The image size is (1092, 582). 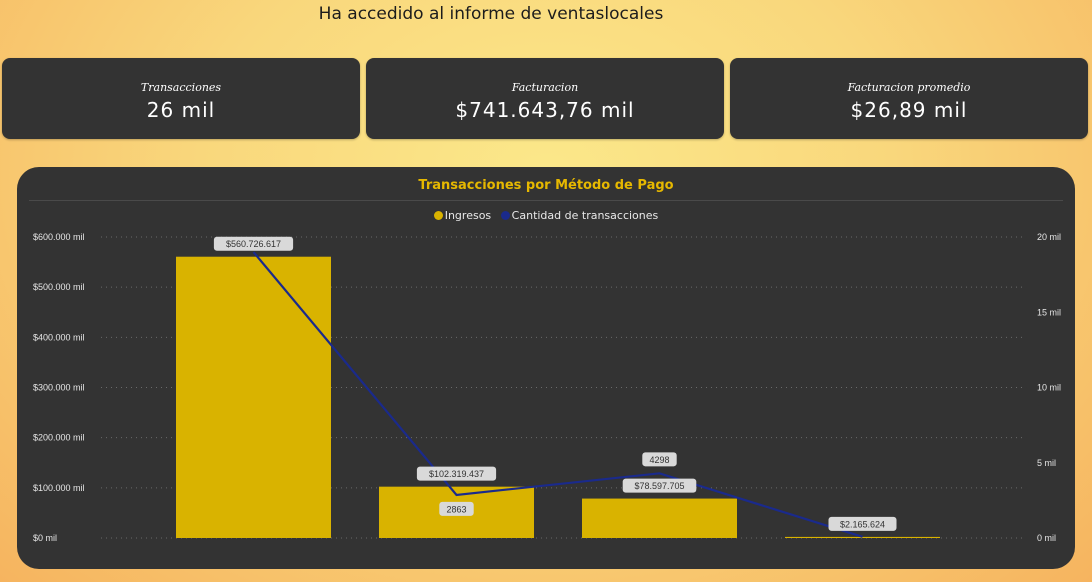 I want to click on kpi-value: $741.643,76 mil, so click(x=545, y=110).